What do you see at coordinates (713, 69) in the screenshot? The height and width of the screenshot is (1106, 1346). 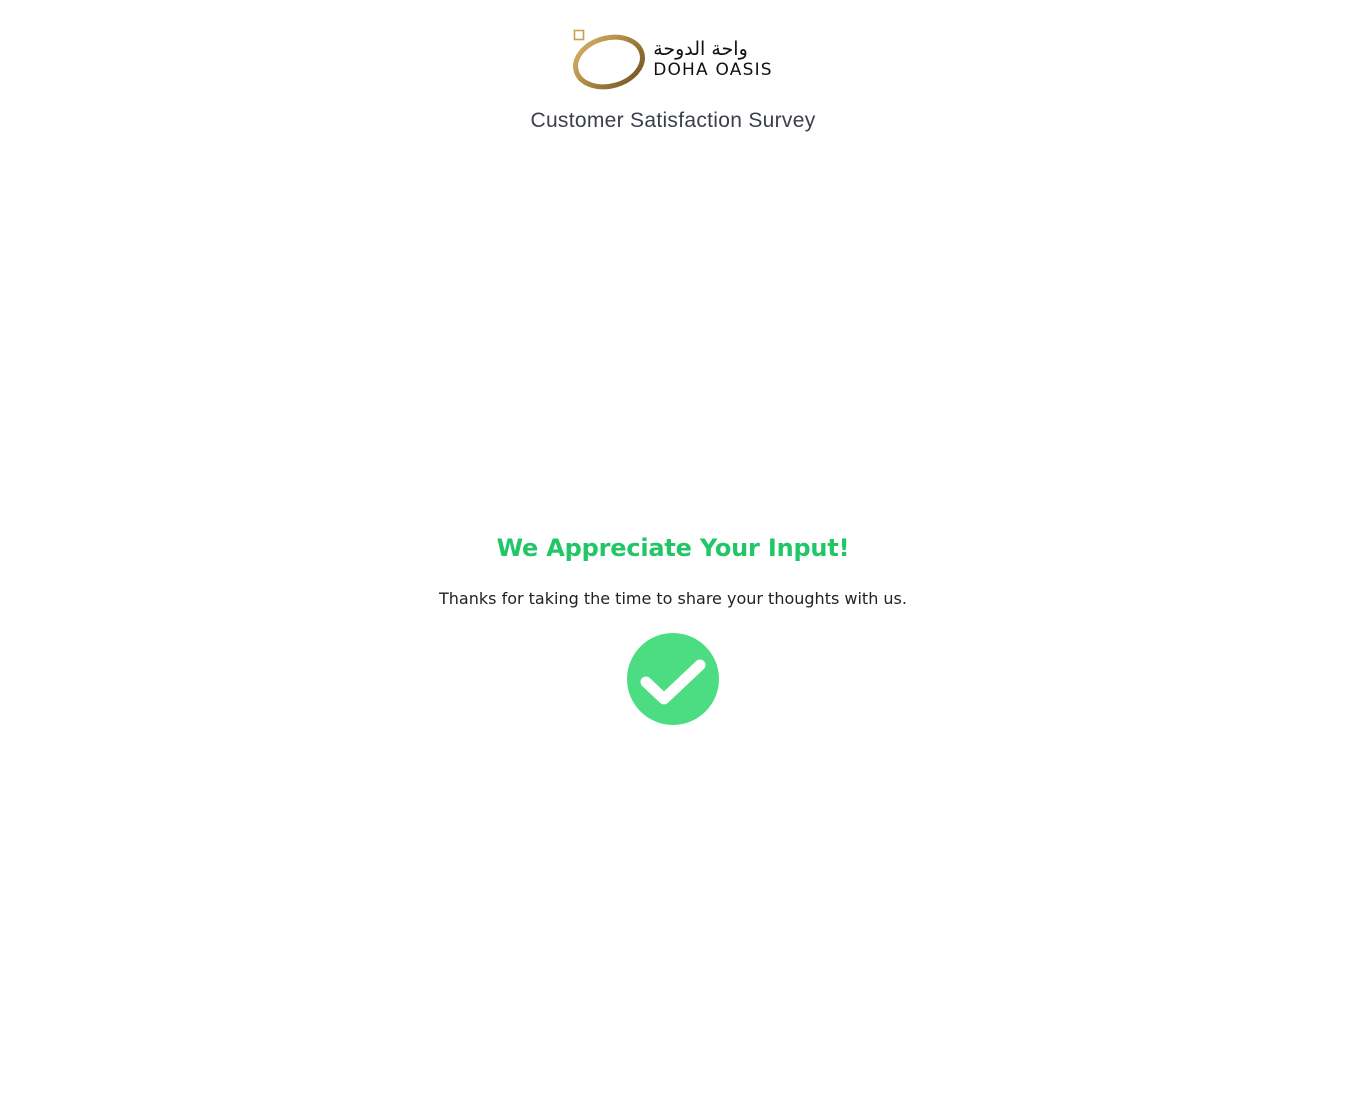 I see `logo-english-name: DOHA OASIS` at bounding box center [713, 69].